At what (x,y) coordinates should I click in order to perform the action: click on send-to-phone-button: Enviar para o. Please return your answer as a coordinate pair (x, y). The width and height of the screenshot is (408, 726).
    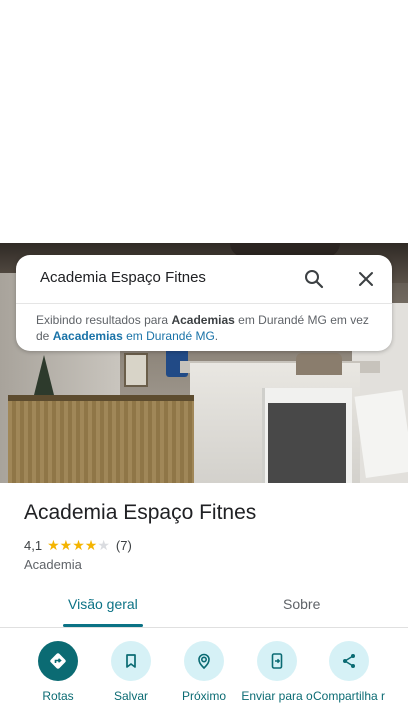
    Looking at the image, I should click on (277, 672).